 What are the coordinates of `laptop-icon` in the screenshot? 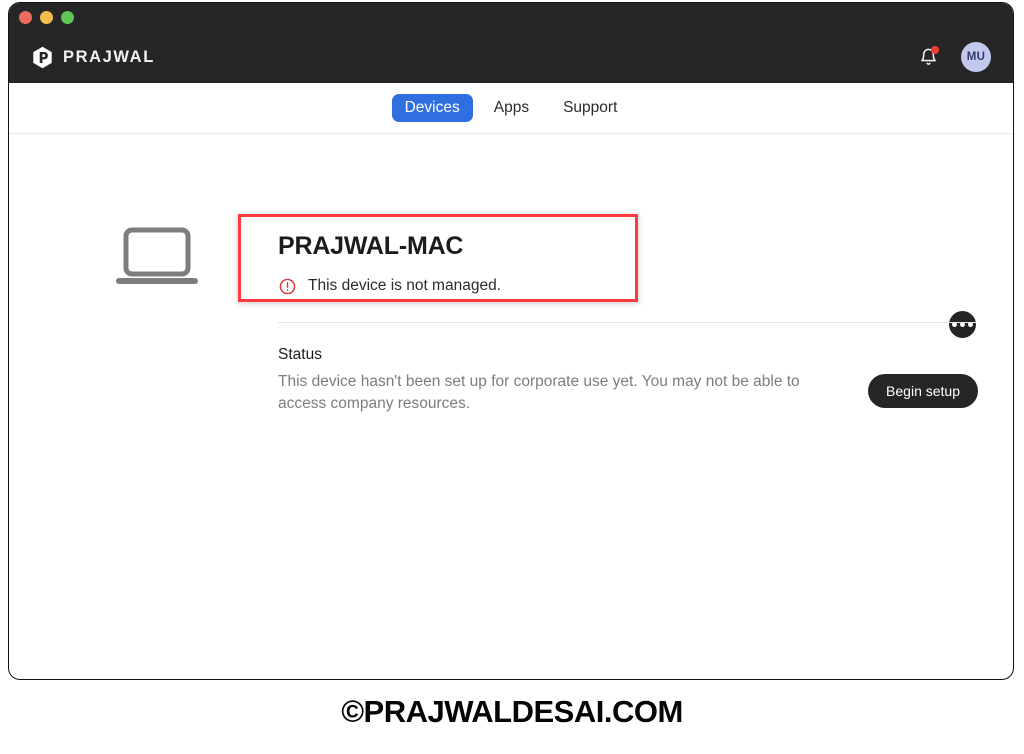 It's located at (157, 259).